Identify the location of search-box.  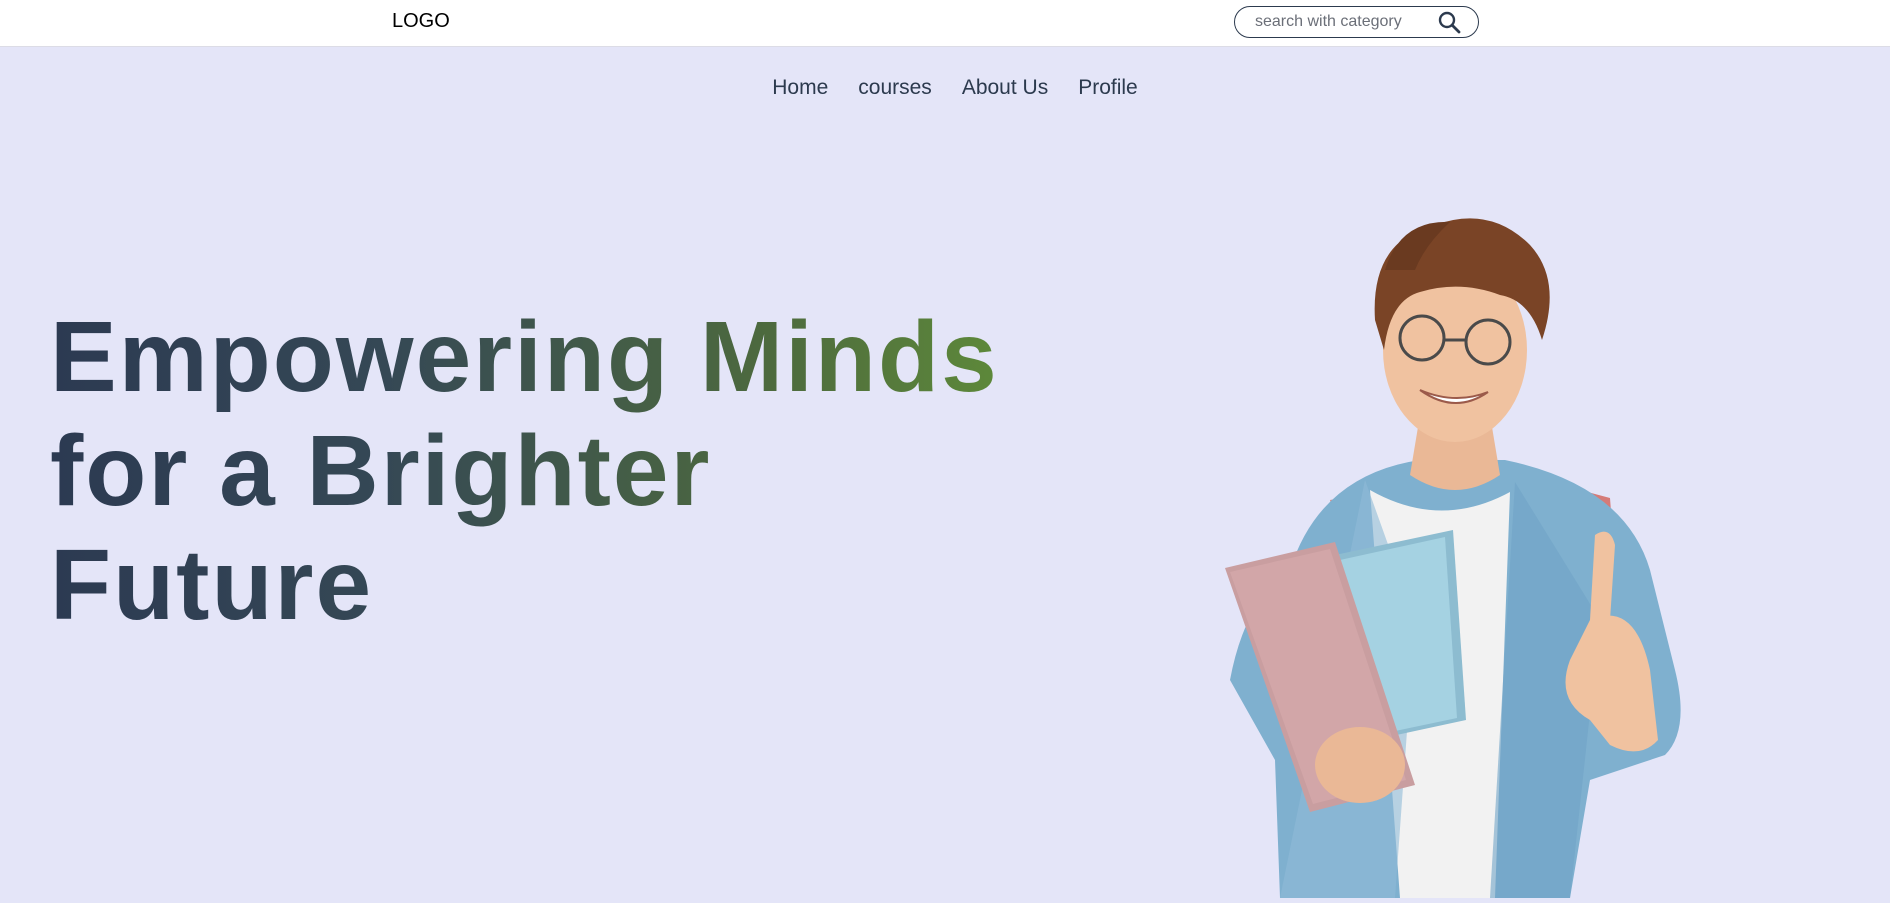
(1356, 22).